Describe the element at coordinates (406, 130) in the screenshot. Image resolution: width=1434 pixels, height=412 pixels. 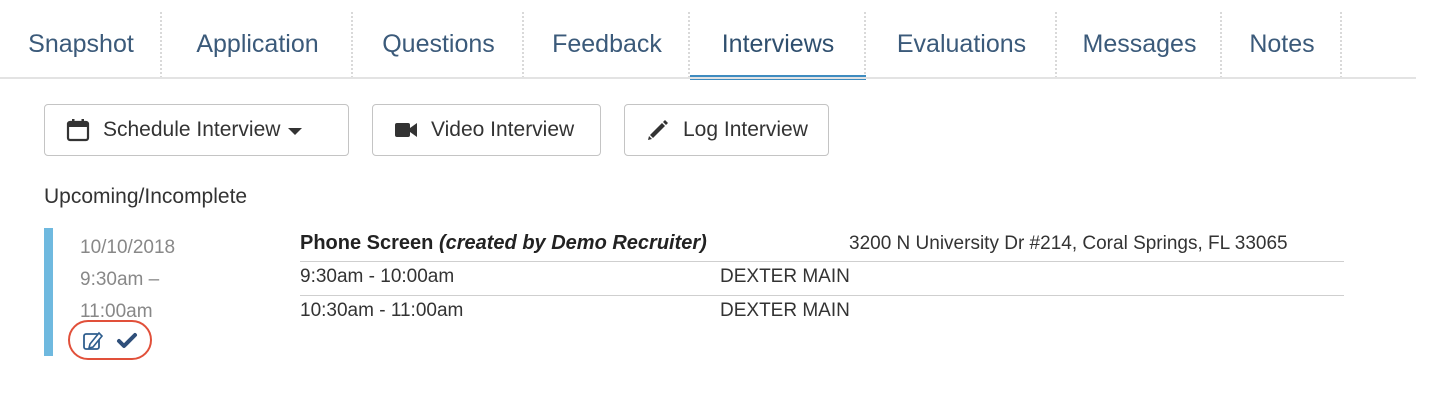
I see `video-camera-icon` at that location.